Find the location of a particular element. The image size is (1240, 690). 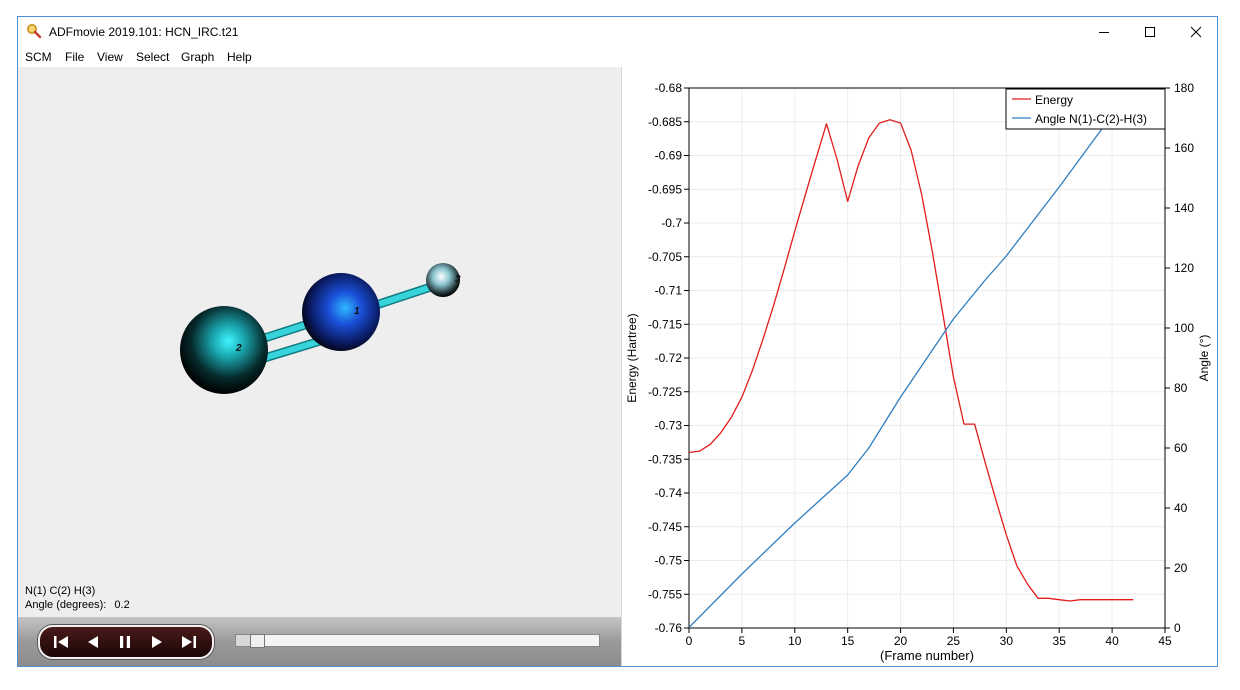

y-tick-label: -0.705 is located at coordinates (665, 257).